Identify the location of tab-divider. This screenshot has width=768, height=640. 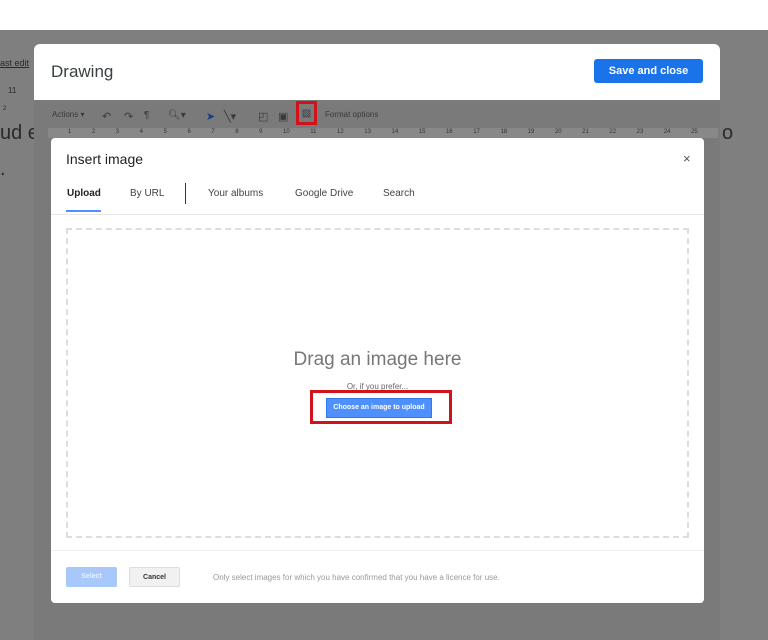
(185, 193).